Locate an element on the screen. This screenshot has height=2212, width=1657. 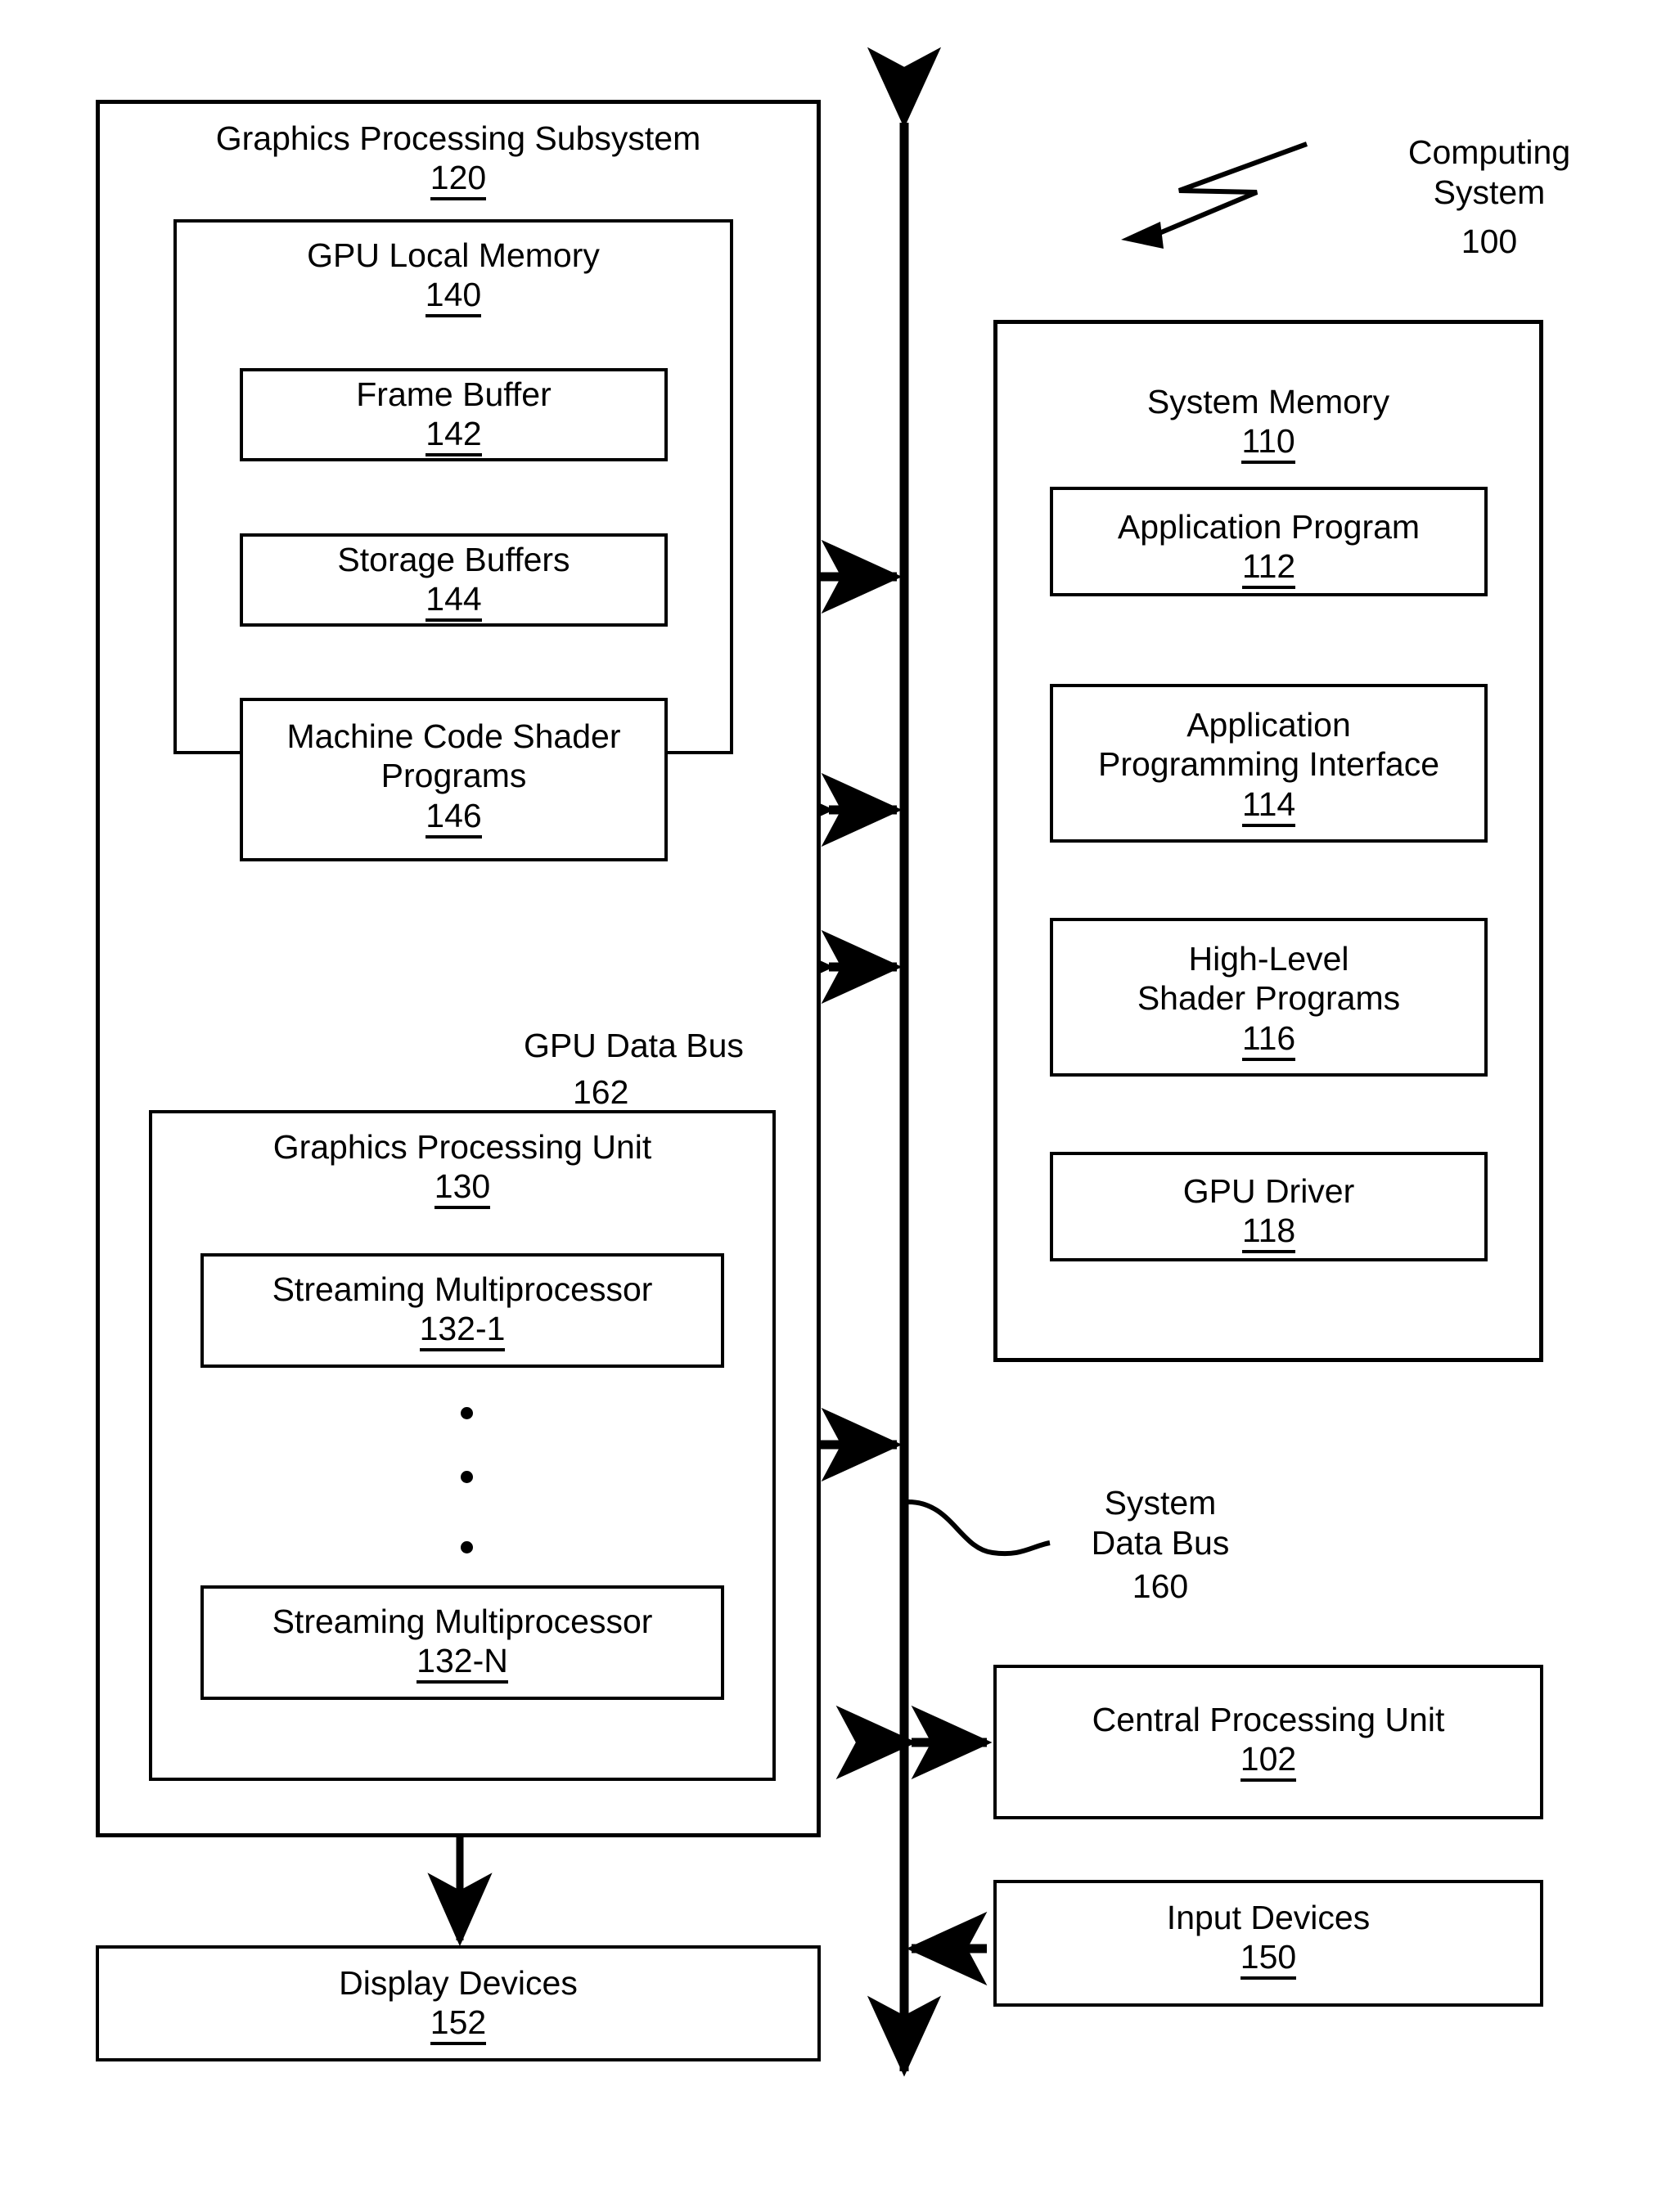
storage-buffers-caption: Storage Buffers 144 is located at coordinates (454, 581).